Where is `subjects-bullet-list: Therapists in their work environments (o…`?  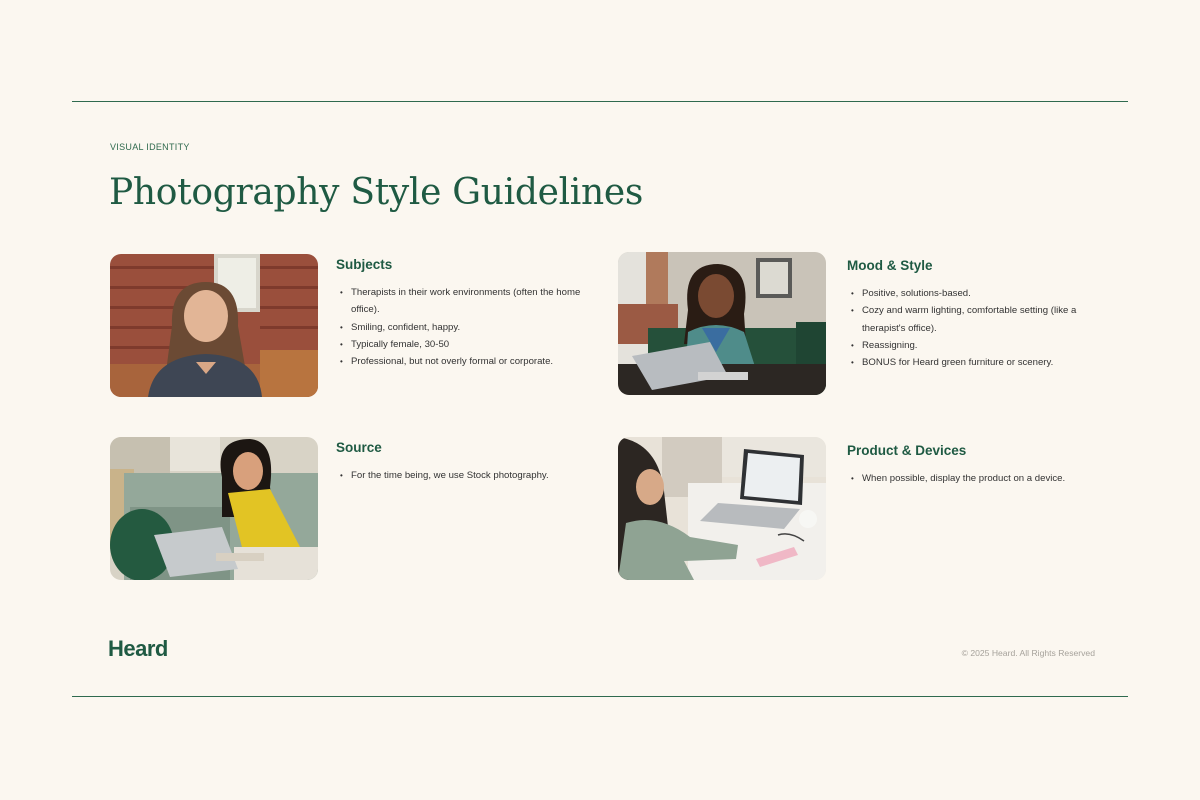 subjects-bullet-list: Therapists in their work environments (o… is located at coordinates (466, 327).